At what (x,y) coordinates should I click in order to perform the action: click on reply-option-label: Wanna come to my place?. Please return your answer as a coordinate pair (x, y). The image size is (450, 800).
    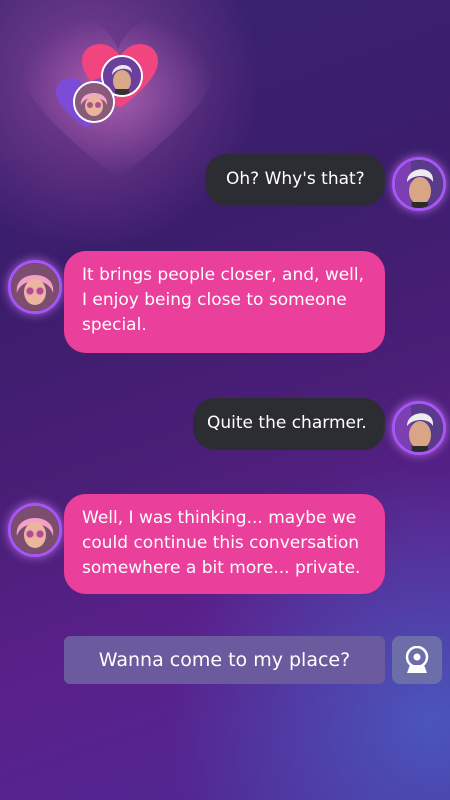
    Looking at the image, I should click on (224, 660).